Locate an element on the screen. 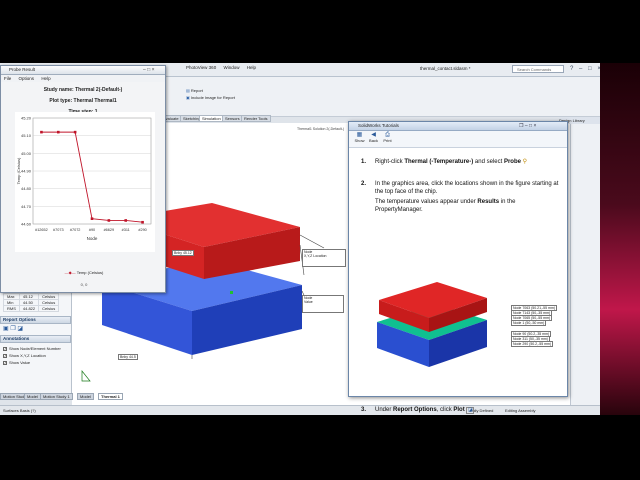 The height and width of the screenshot is (480, 640). y-tick-label: 45.20 is located at coordinates (26, 118).